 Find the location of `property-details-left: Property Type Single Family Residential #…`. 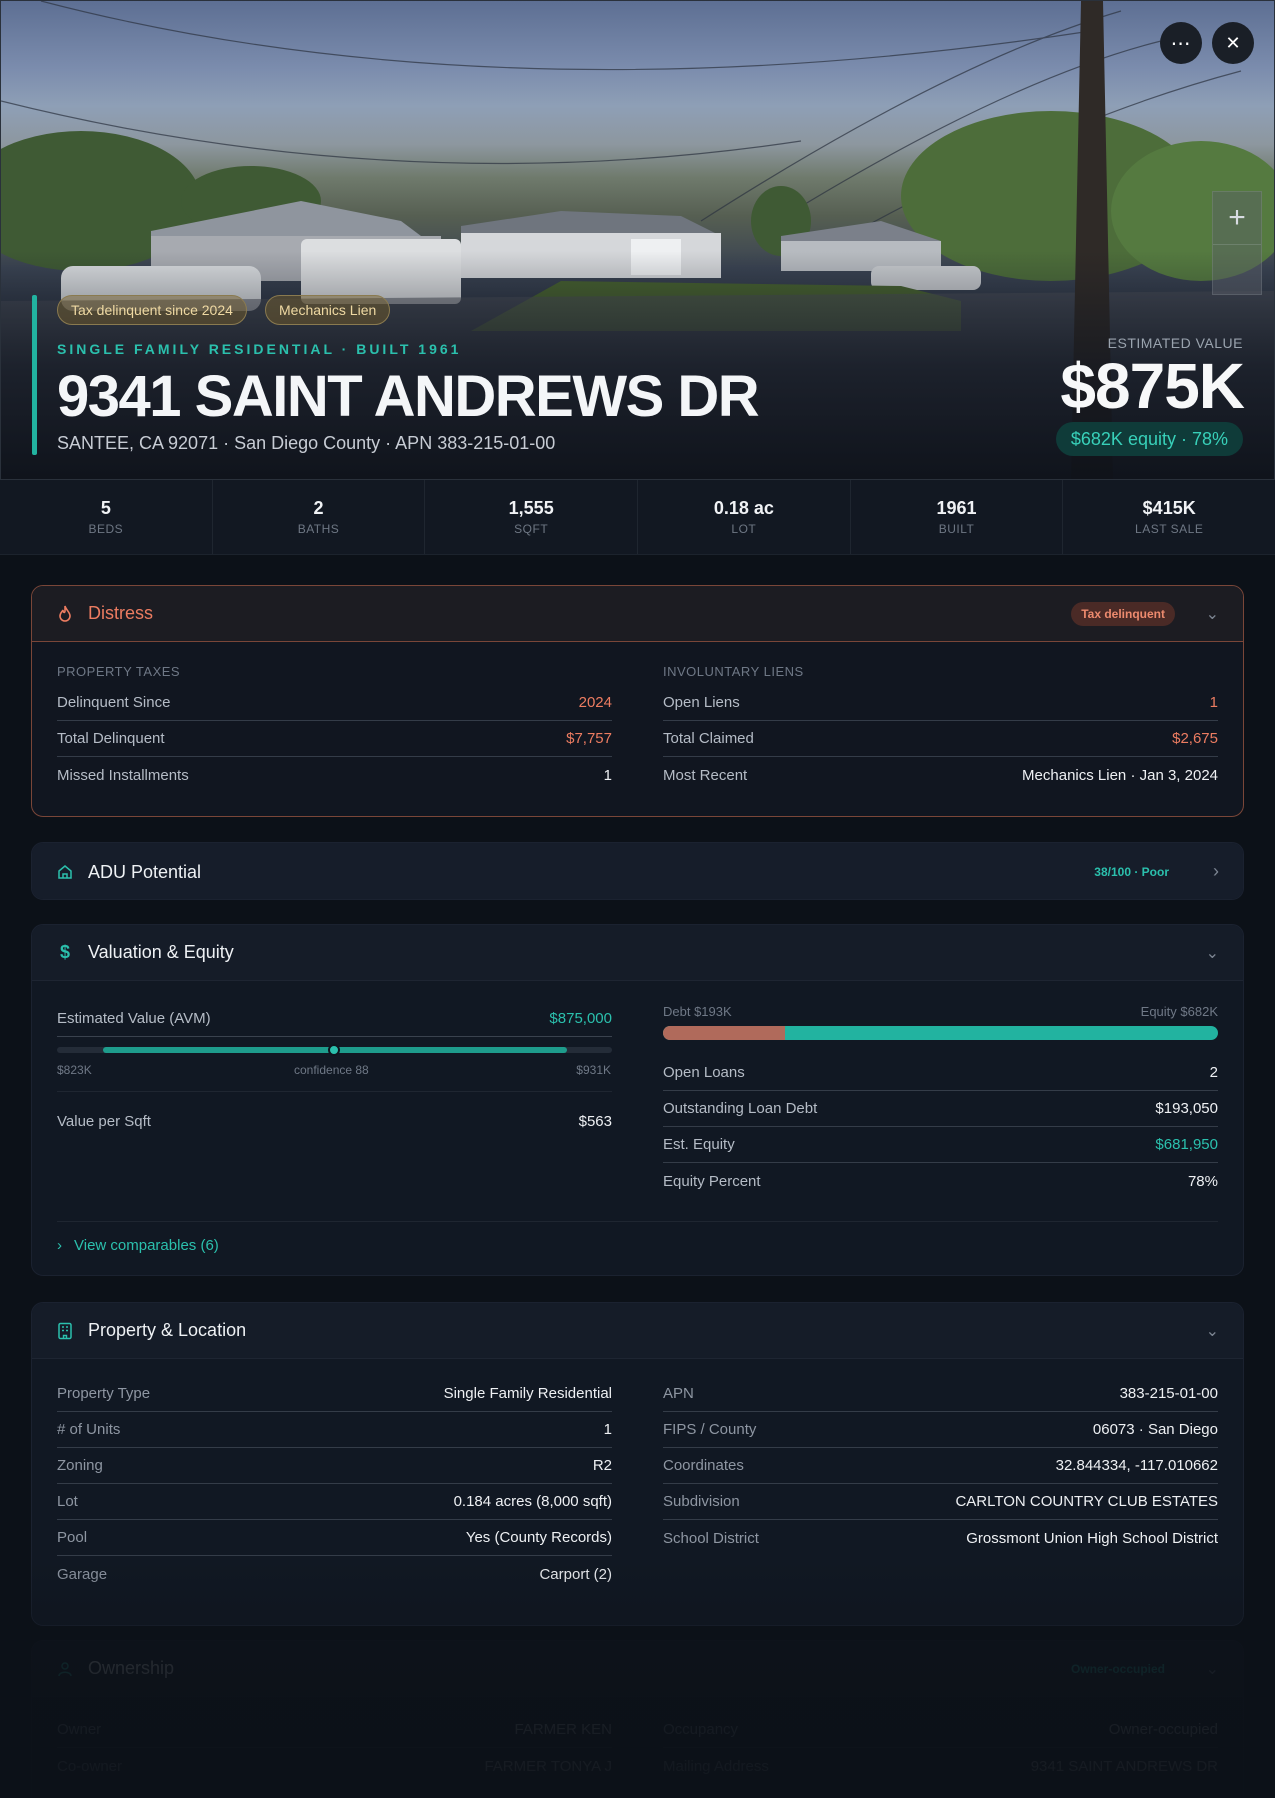

property-details-left: Property Type Single Family Residential #… is located at coordinates (334, 1484).